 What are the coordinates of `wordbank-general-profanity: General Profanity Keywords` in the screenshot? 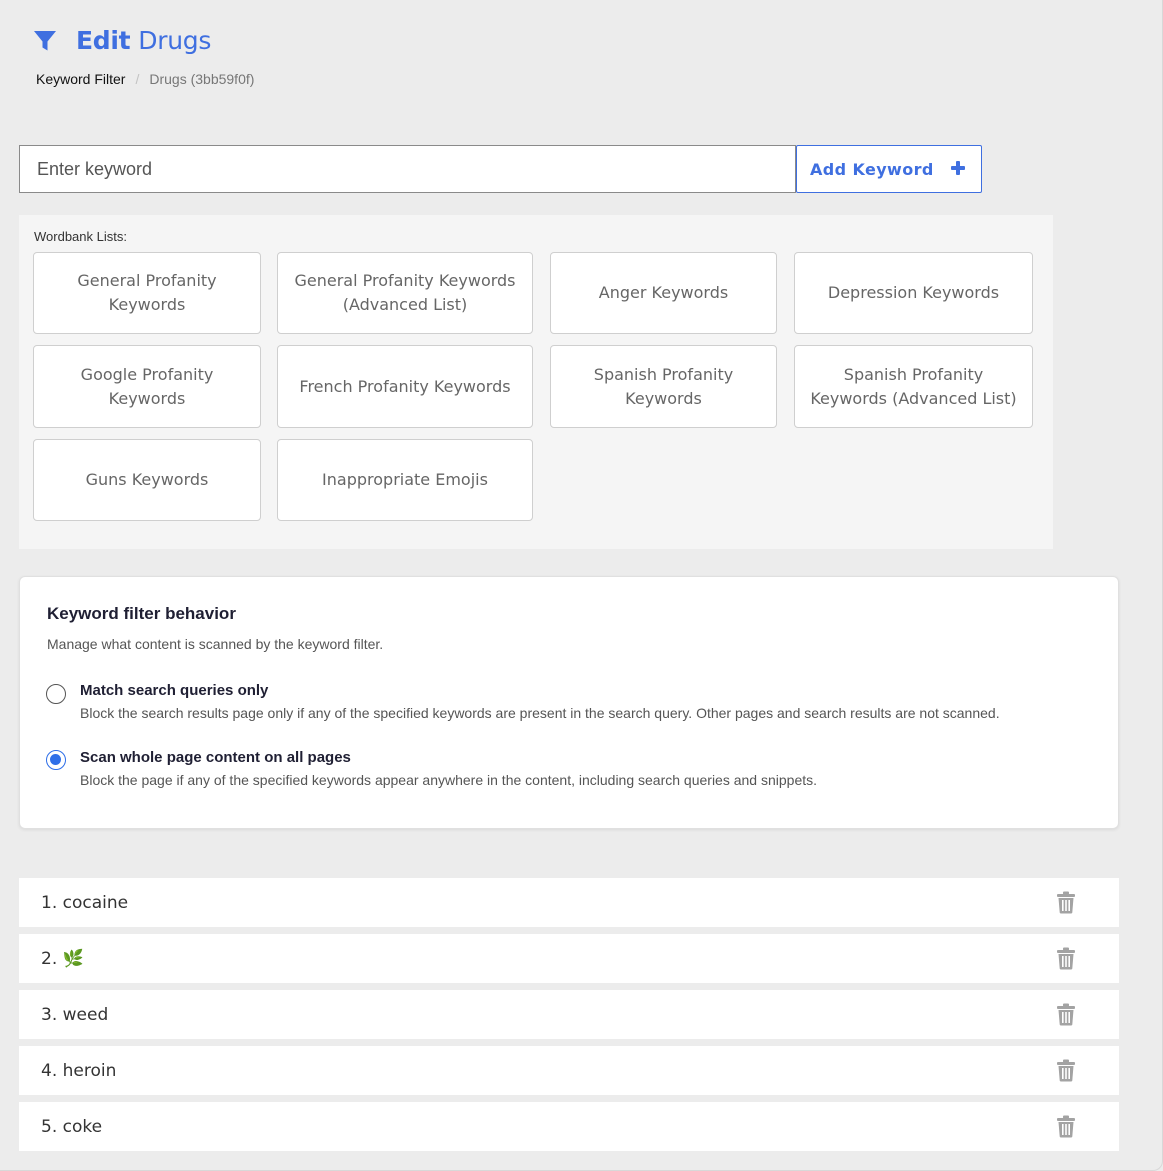 It's located at (147, 293).